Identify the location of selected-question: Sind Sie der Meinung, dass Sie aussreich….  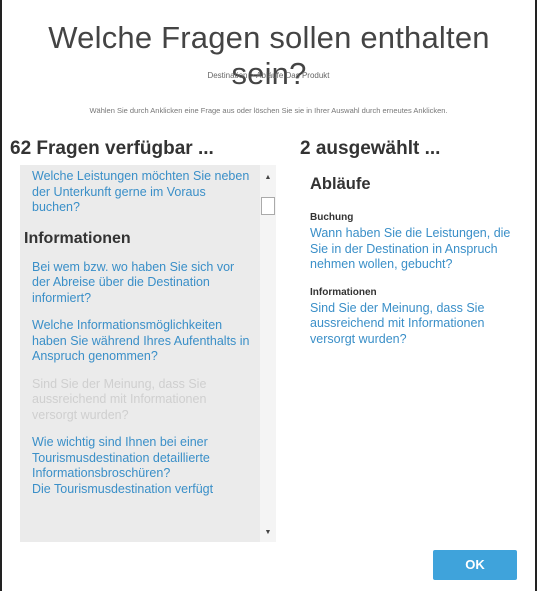
(415, 324).